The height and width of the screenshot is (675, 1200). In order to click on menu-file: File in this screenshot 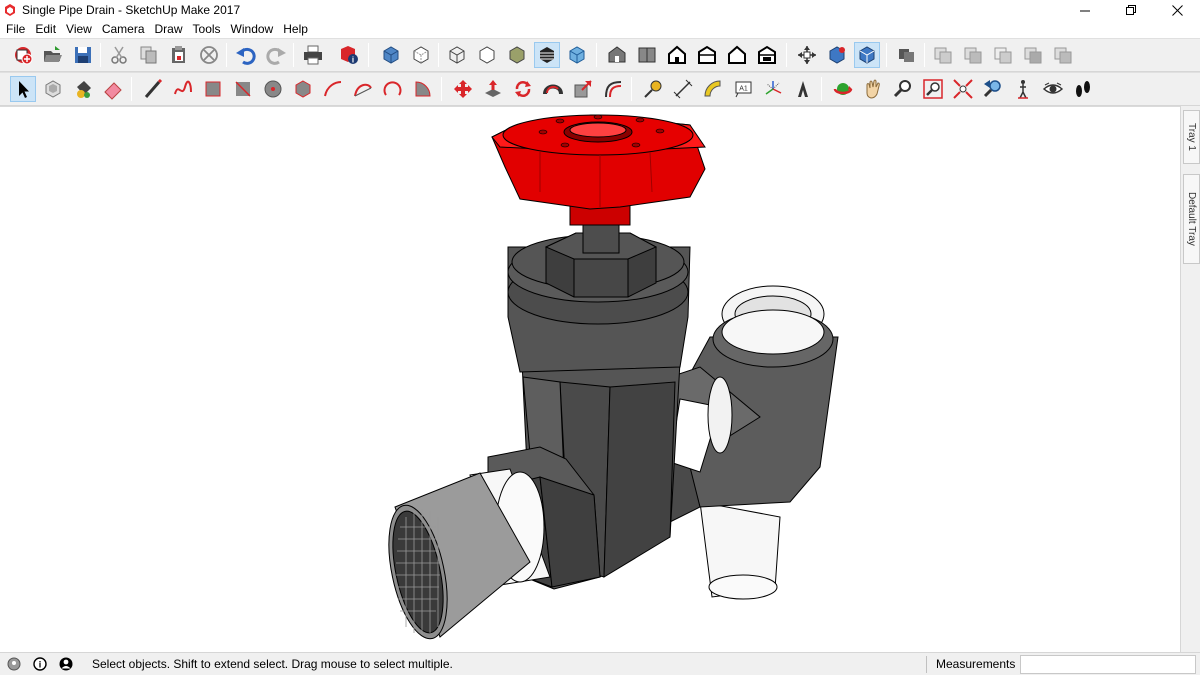, I will do `click(15, 29)`.